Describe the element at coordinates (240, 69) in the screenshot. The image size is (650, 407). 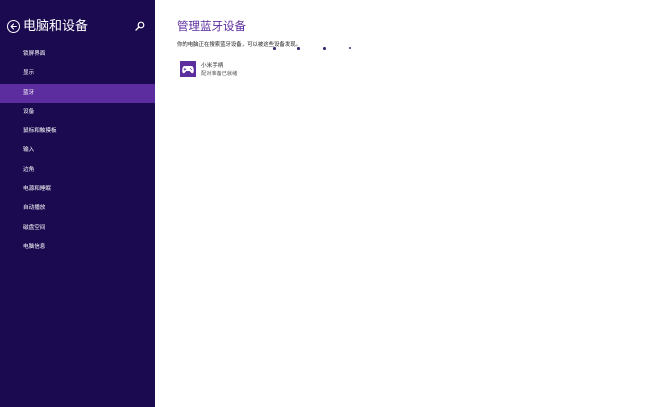
I see `device-item-gamepad: 小米手柄 配对准备已就绪` at that location.